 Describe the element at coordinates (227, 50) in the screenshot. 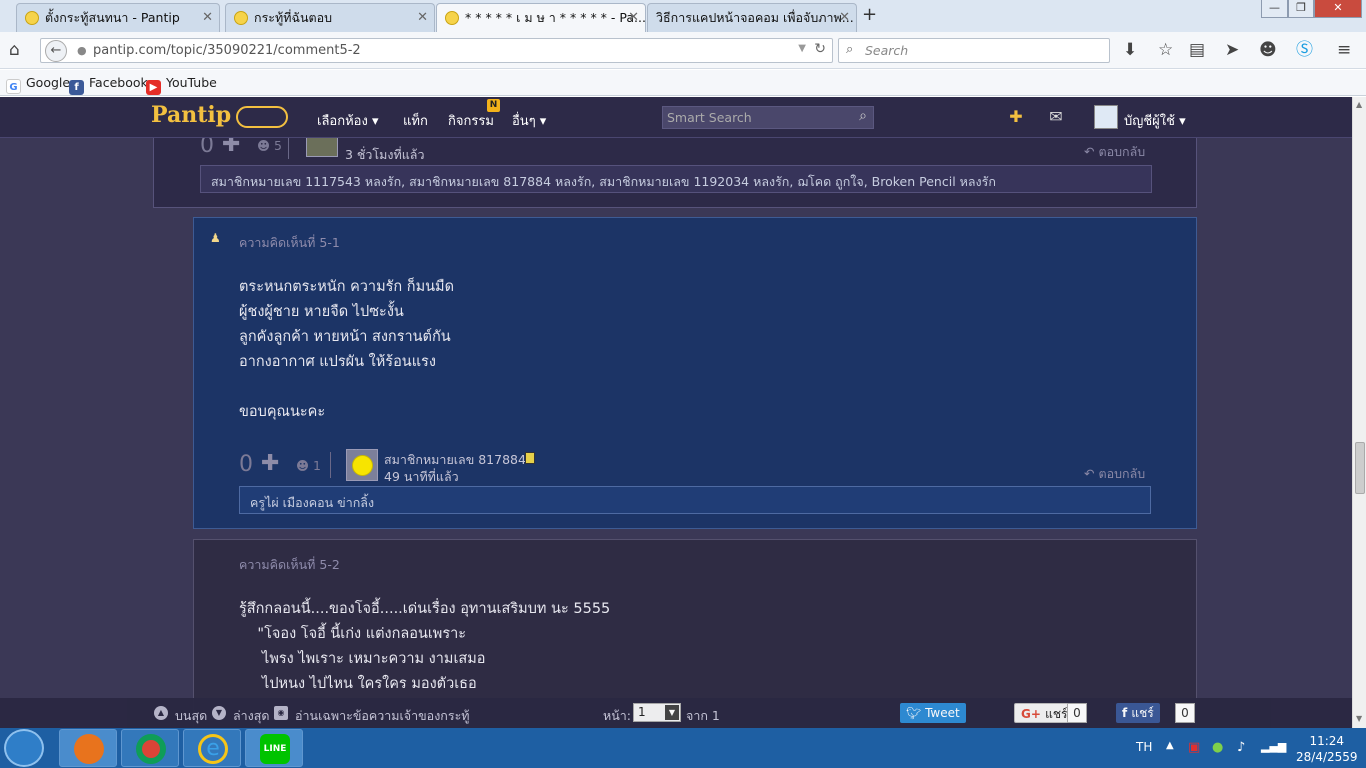

I see `url-text: pantip.com/topic/35090221/comment5-2` at that location.